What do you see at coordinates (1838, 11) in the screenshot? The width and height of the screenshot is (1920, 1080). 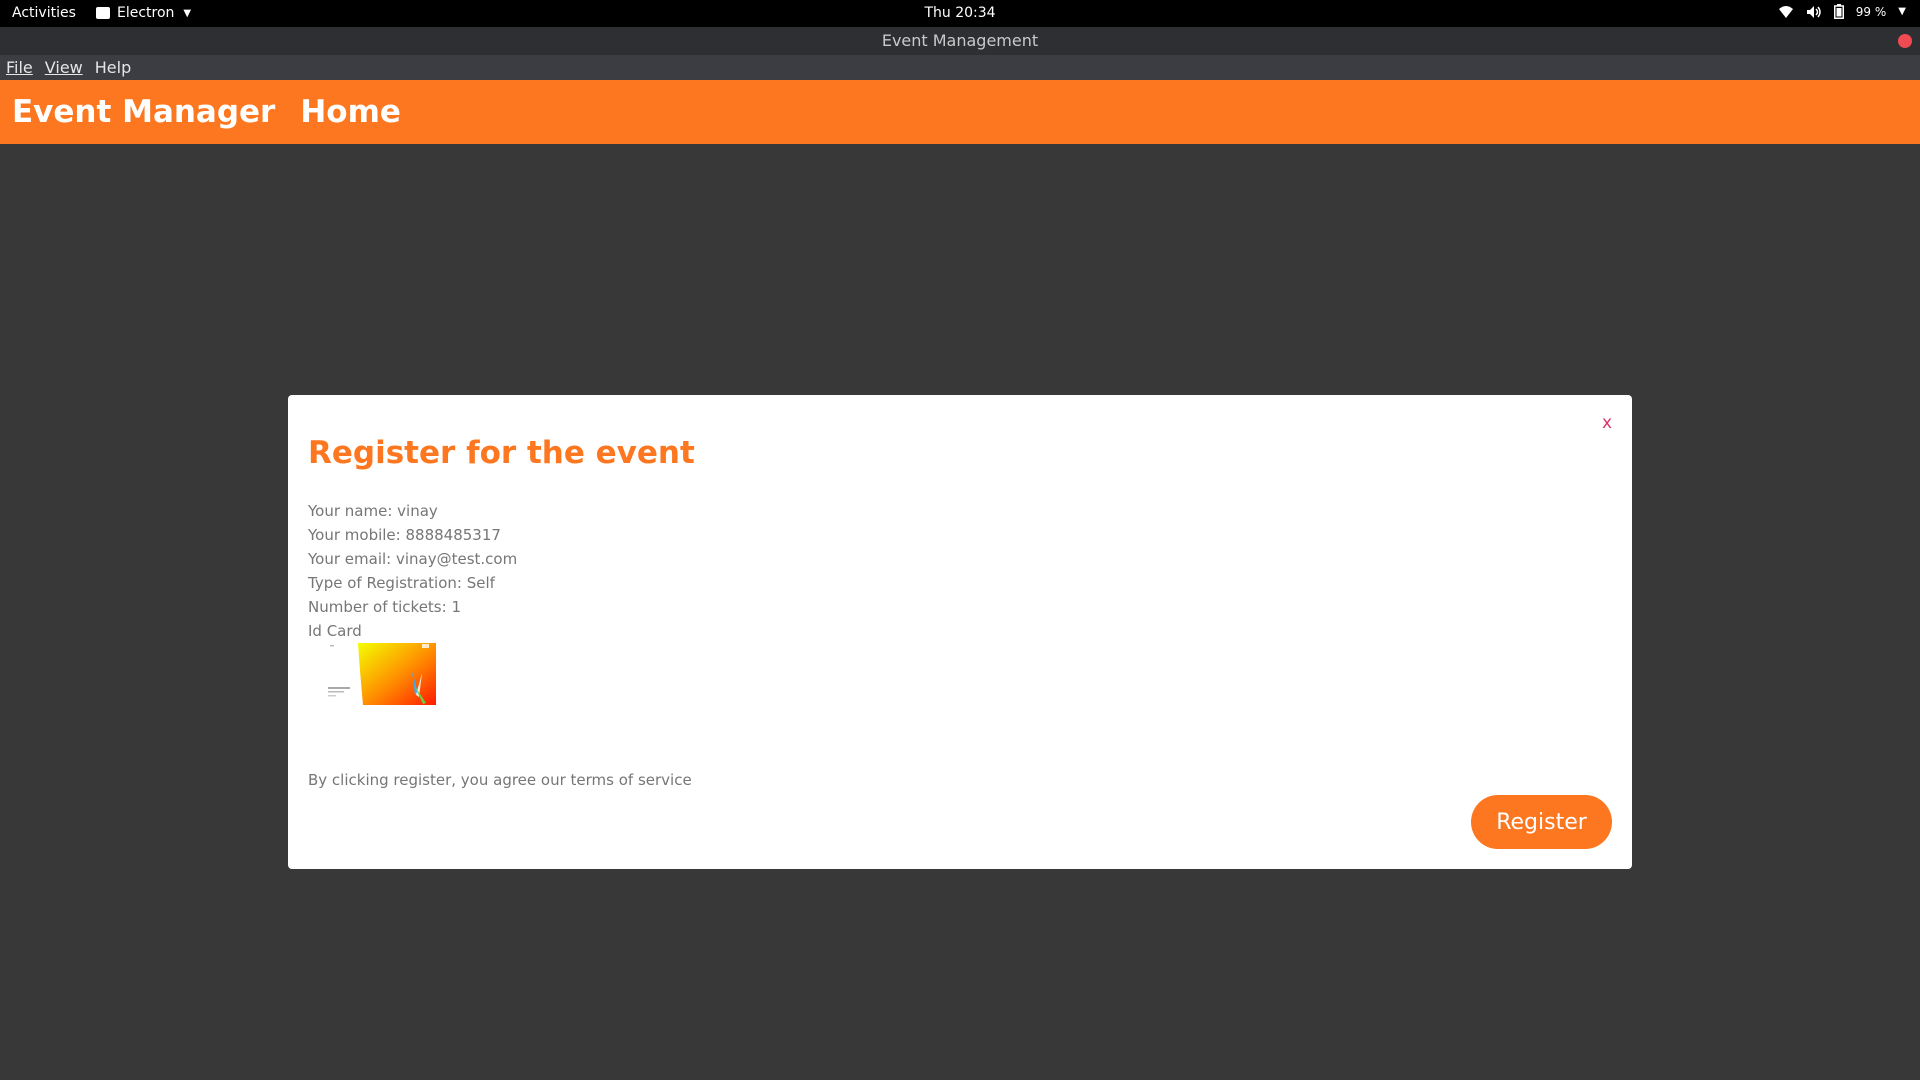 I see `battery-icon` at bounding box center [1838, 11].